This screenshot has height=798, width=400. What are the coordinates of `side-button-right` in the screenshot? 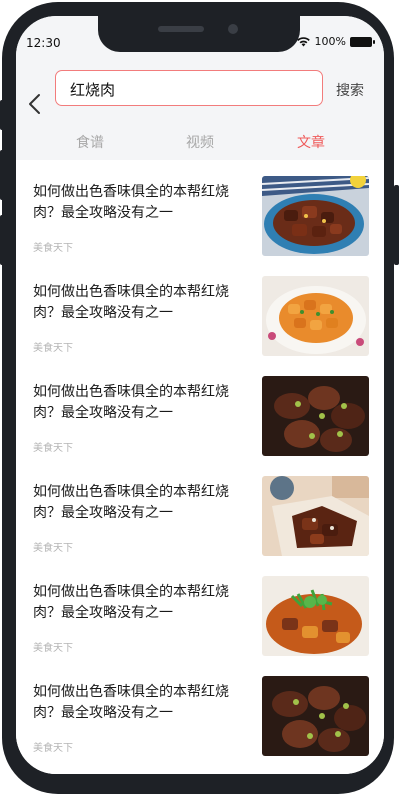 It's located at (396, 225).